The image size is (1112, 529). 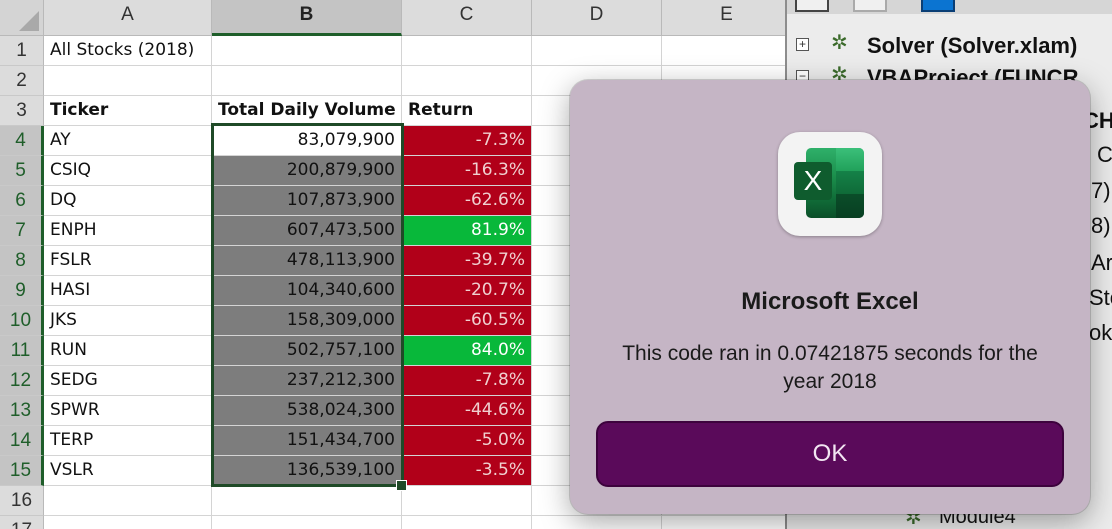 What do you see at coordinates (22, 261) in the screenshot?
I see `row-header-8: 8` at bounding box center [22, 261].